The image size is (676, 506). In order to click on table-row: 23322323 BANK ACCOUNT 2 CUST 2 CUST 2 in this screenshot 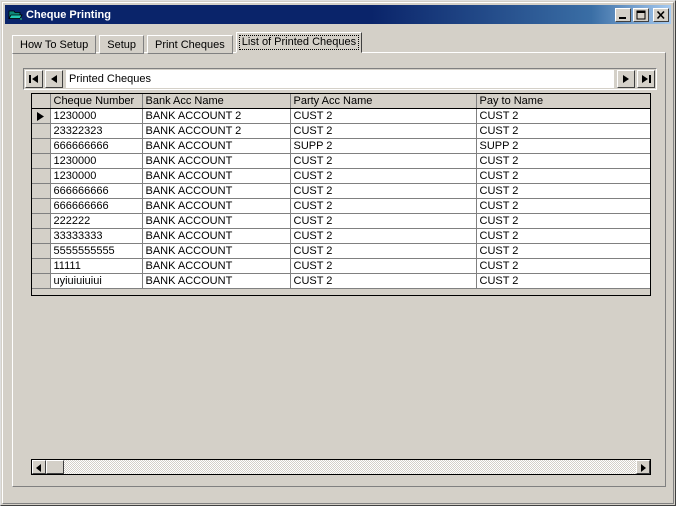, I will do `click(341, 131)`.